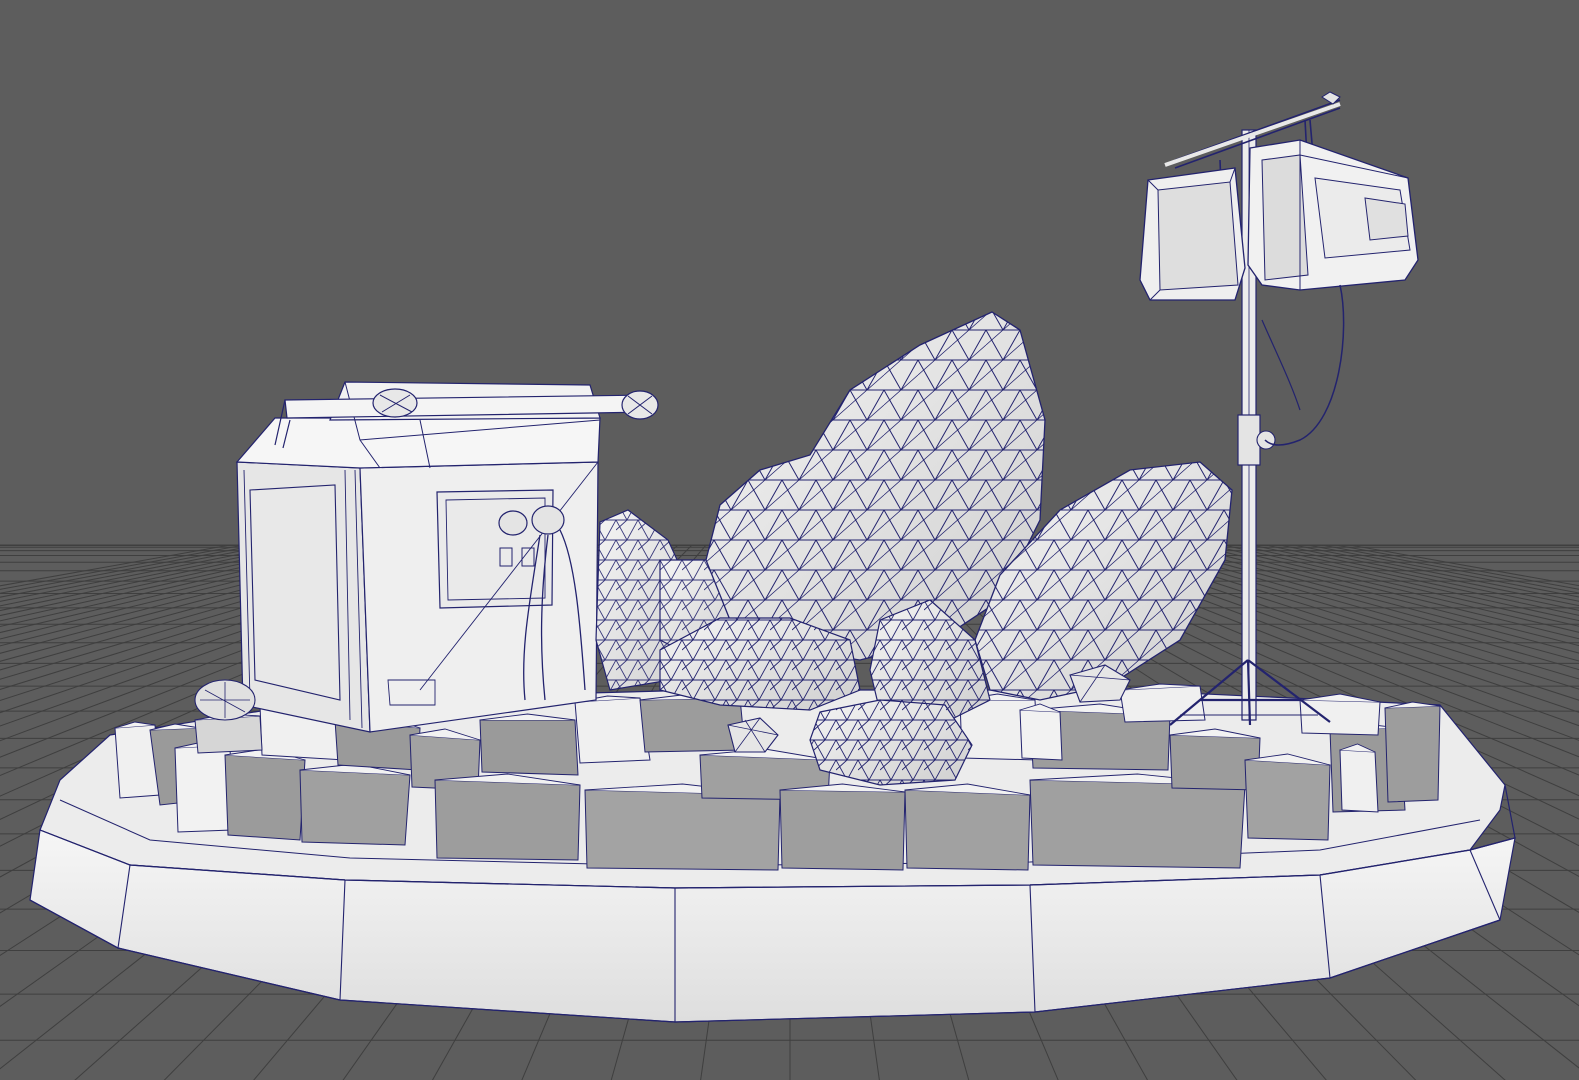  Describe the element at coordinates (426, 557) in the screenshot. I see `generator-crate` at that location.